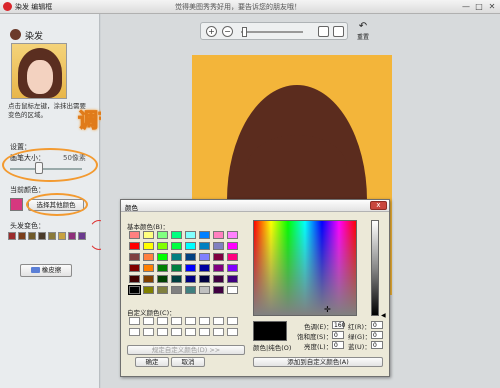 This screenshot has height=388, width=500. I want to click on minimize-button: —, so click(466, 6).